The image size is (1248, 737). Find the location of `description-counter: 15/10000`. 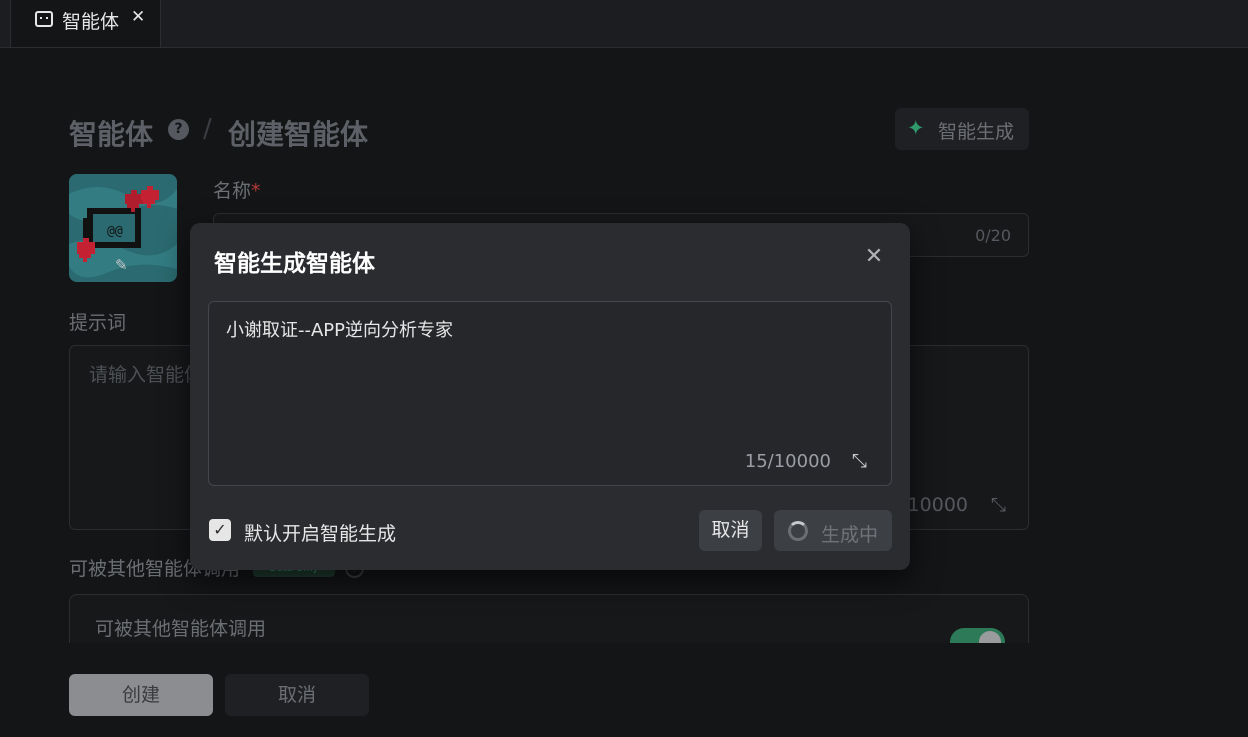

description-counter: 15/10000 is located at coordinates (787, 461).